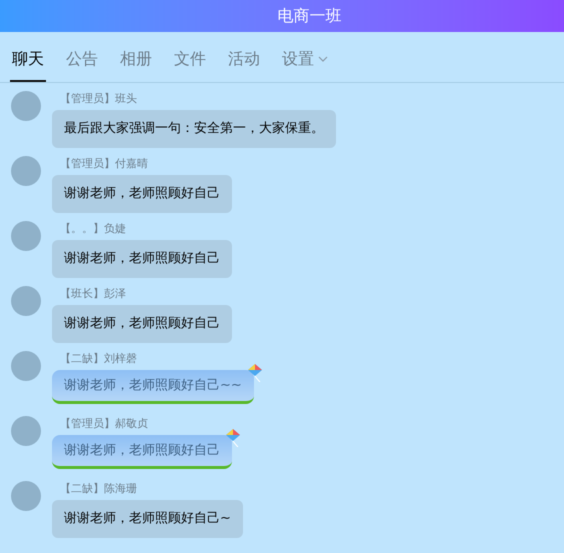 Image resolution: width=564 pixels, height=553 pixels. What do you see at coordinates (305, 63) in the screenshot?
I see `tab: 设置` at bounding box center [305, 63].